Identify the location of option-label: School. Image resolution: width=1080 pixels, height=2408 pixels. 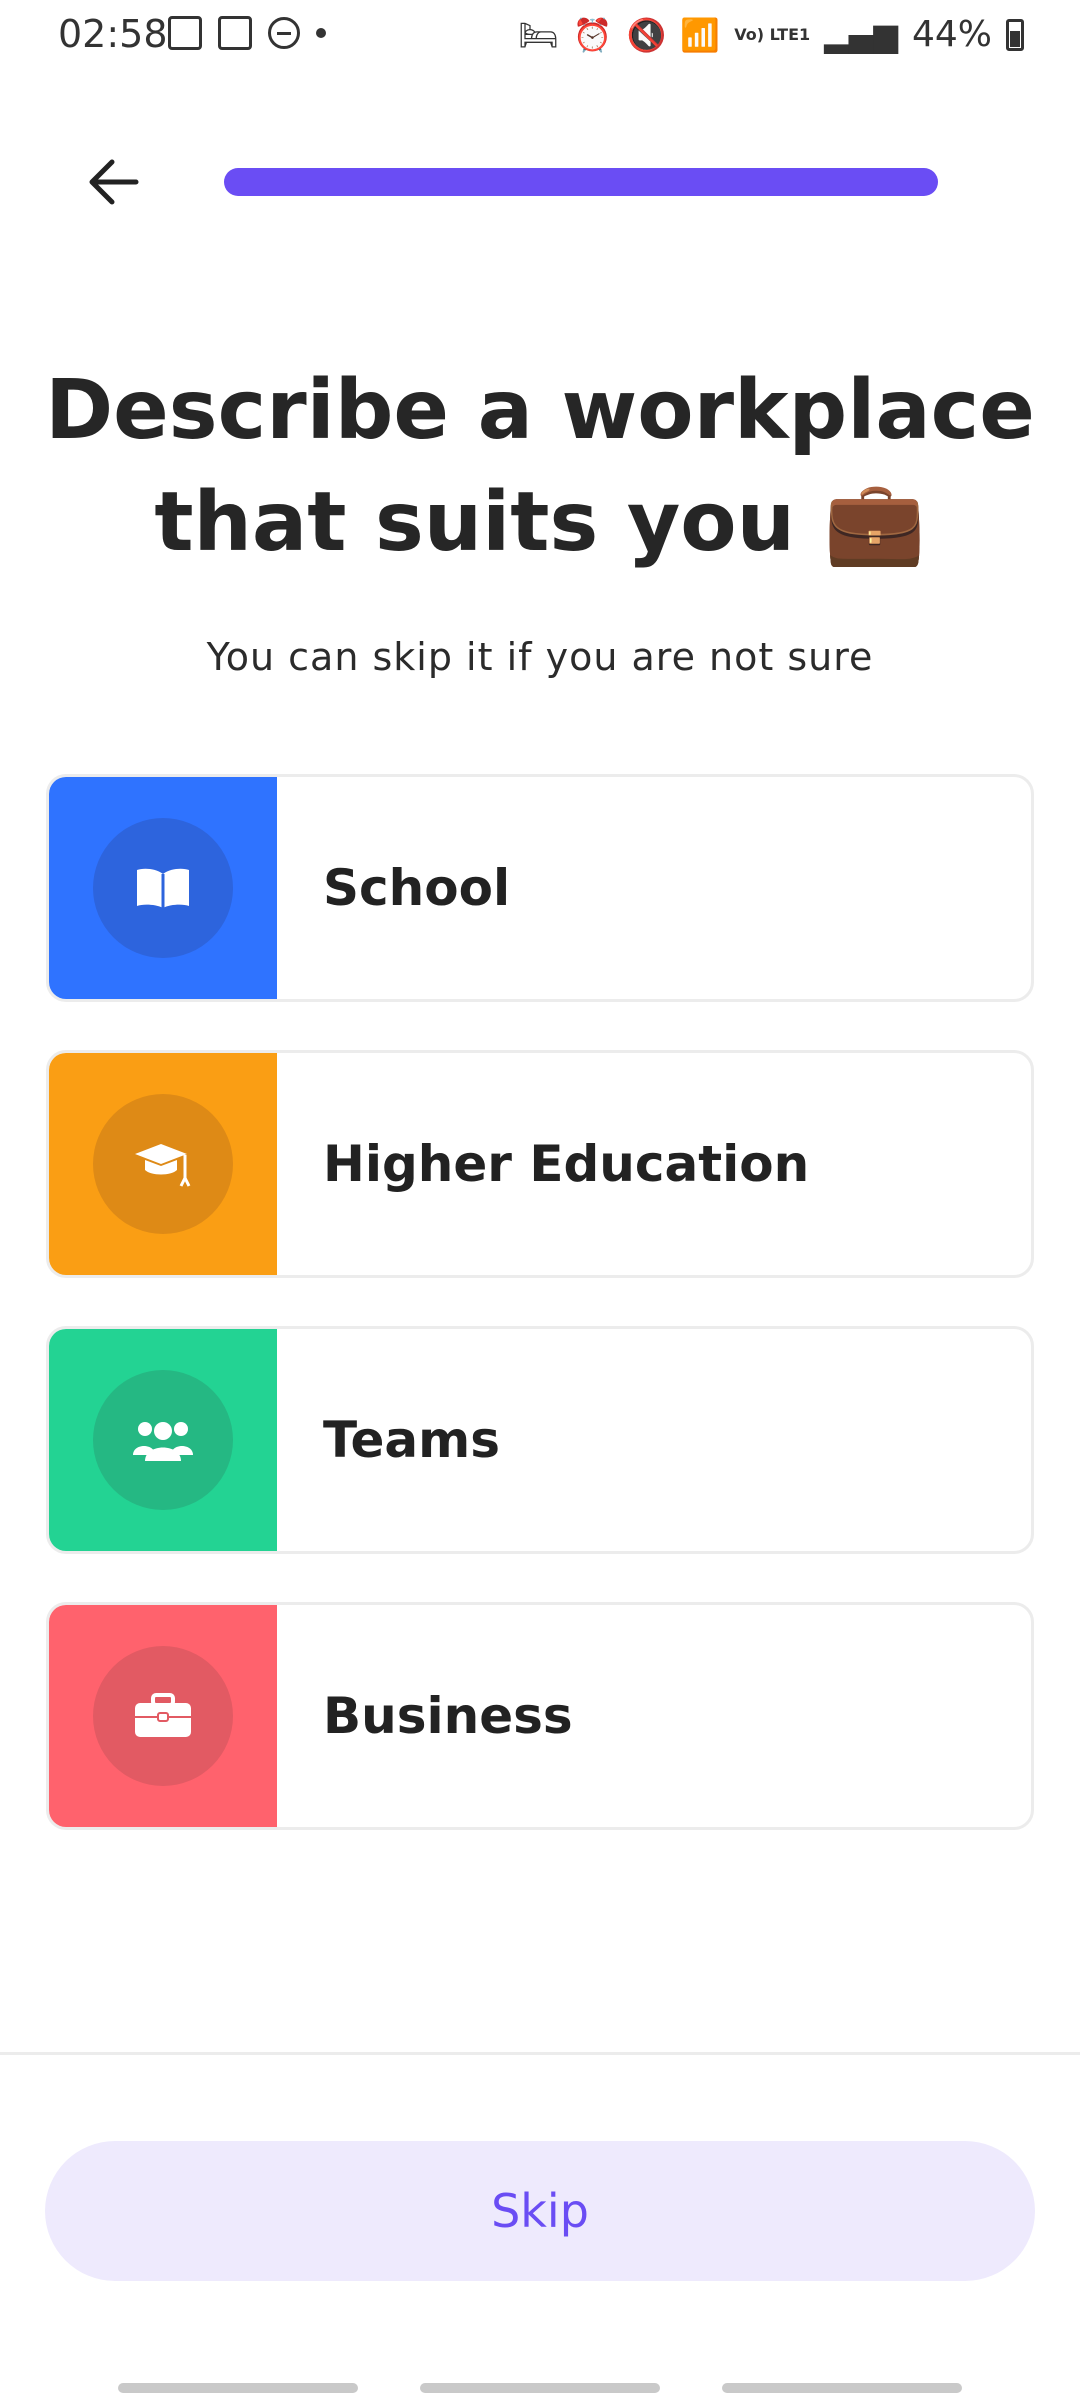
(417, 888).